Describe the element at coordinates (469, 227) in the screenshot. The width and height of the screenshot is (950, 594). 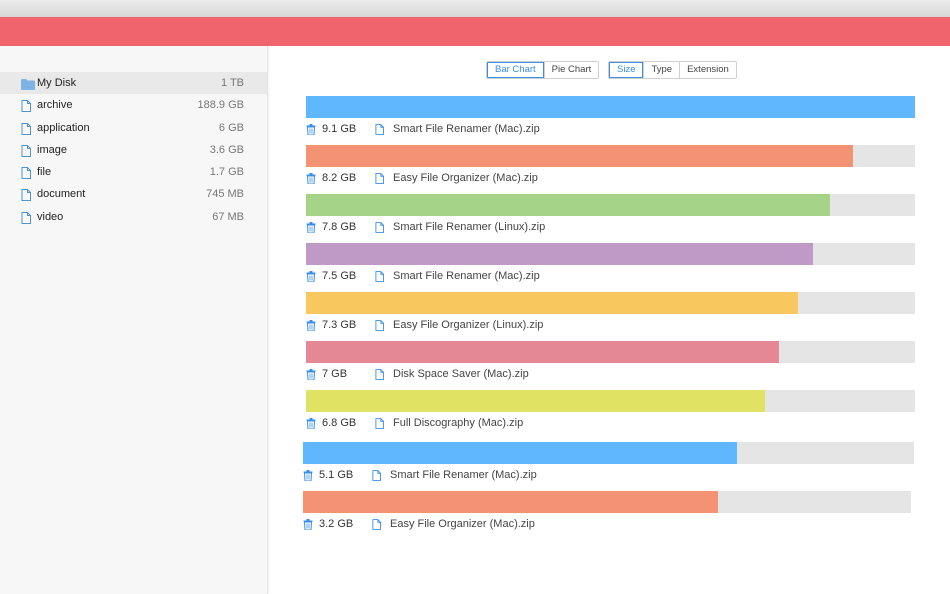
I see `file-name: Smart File Renamer (Linux).zip` at that location.